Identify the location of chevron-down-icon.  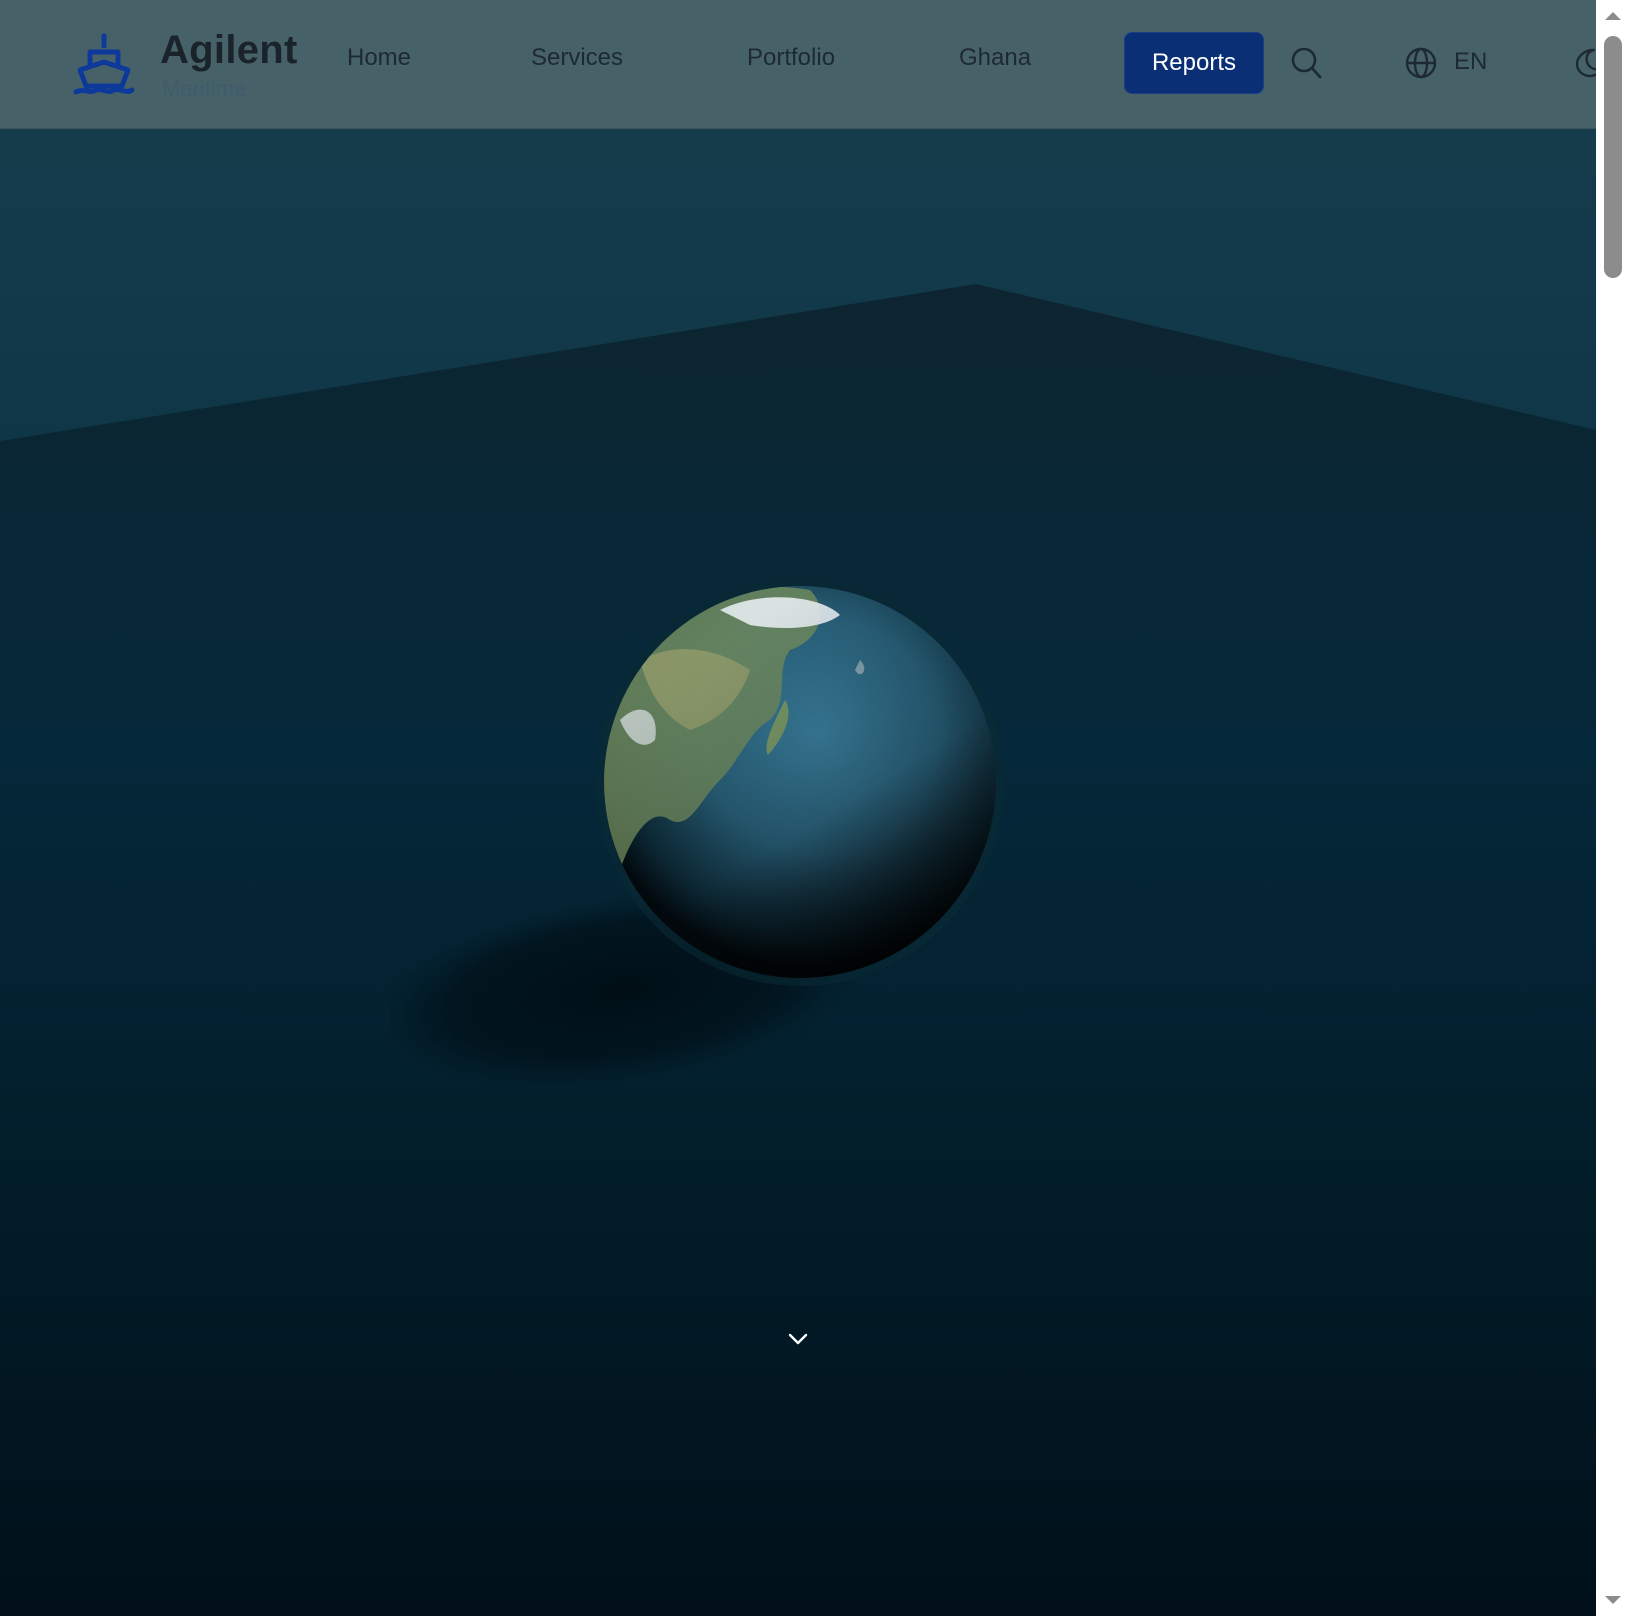
(798, 1339).